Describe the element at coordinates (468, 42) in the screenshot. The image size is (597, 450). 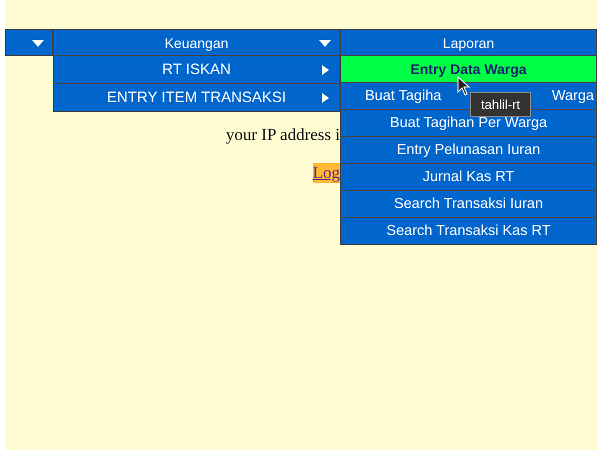
I see `menu-item: Laporan` at that location.